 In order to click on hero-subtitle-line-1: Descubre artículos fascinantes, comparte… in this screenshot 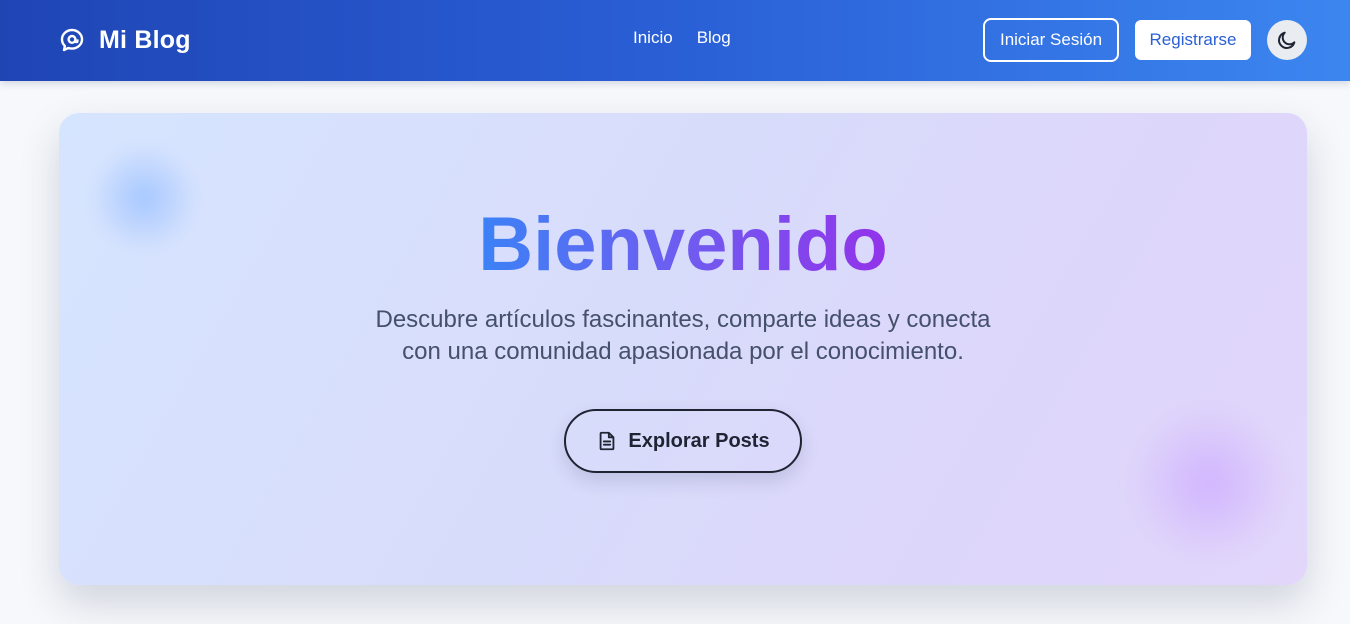, I will do `click(683, 319)`.